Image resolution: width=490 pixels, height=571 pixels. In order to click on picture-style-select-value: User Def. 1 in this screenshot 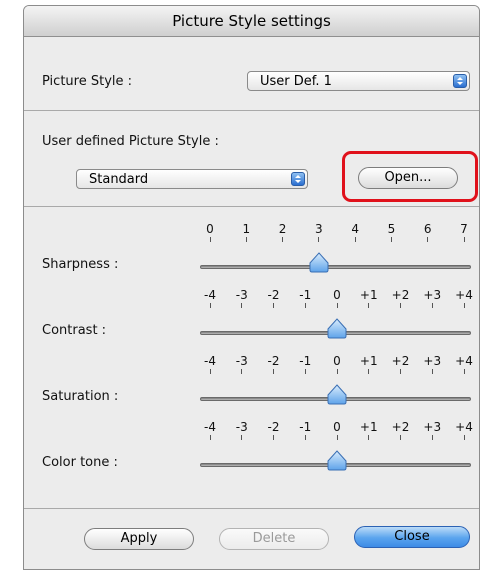, I will do `click(296, 81)`.